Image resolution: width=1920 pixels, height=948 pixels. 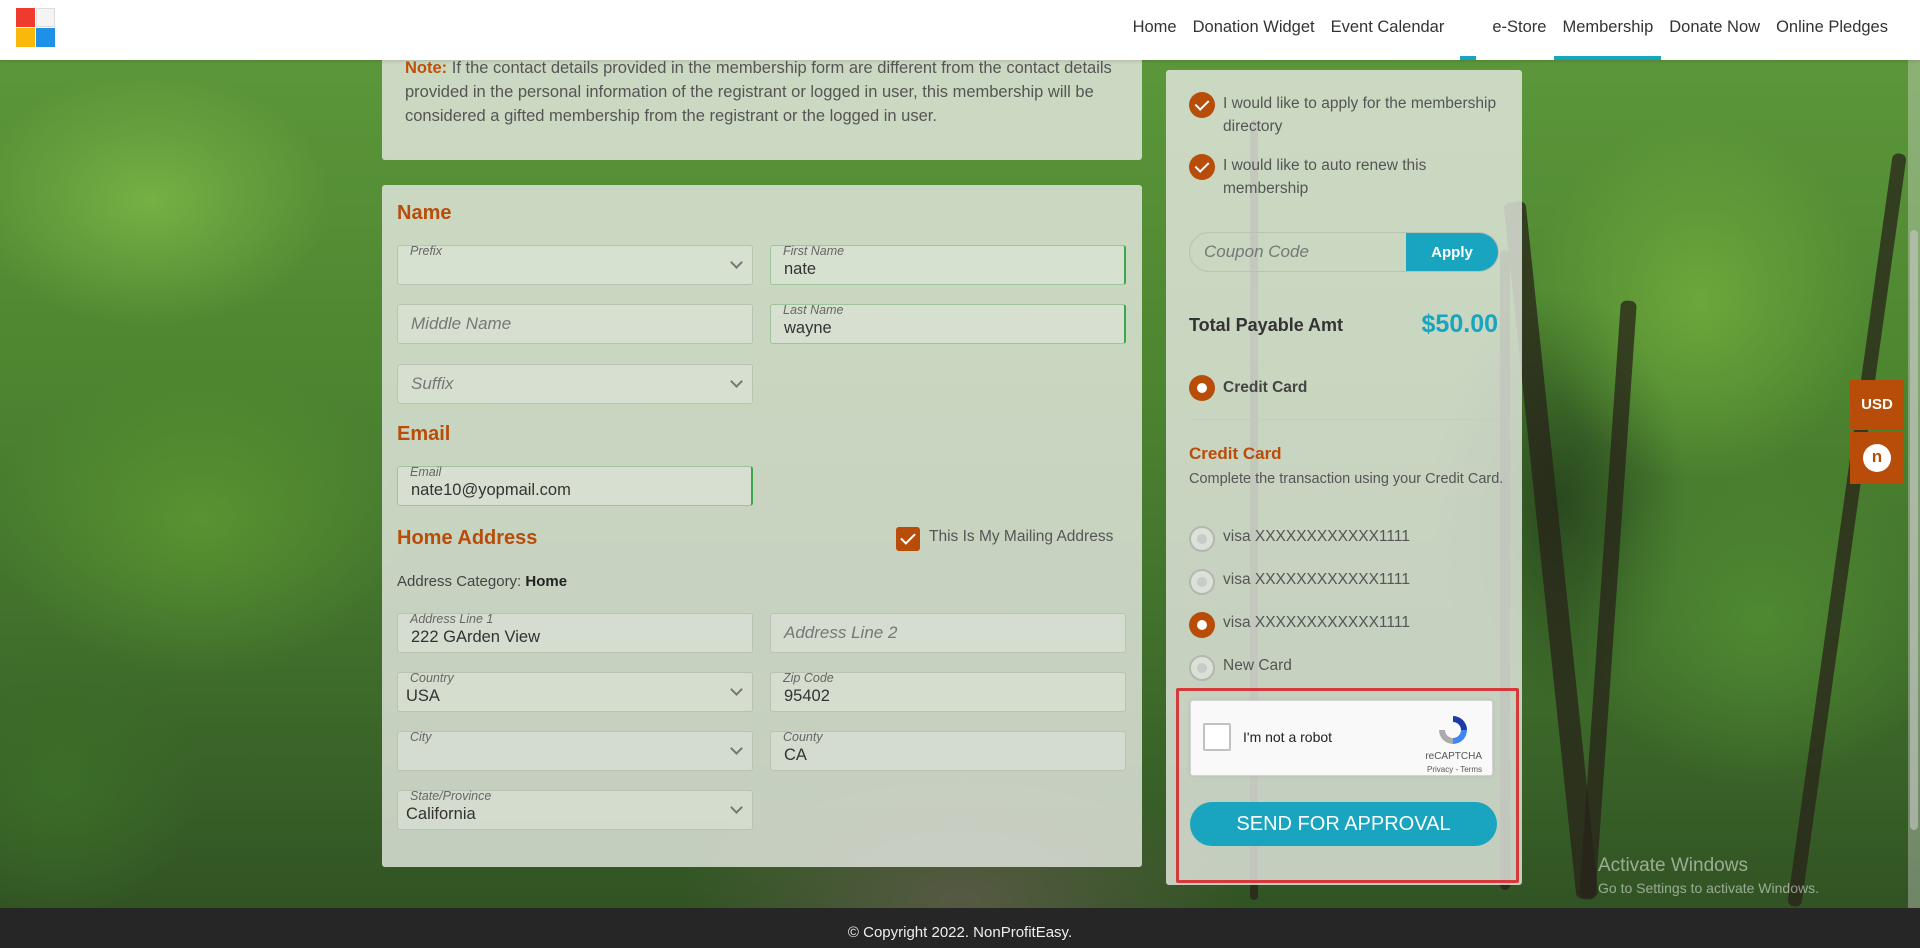 What do you see at coordinates (424, 434) in the screenshot?
I see `email-section-title: Email` at bounding box center [424, 434].